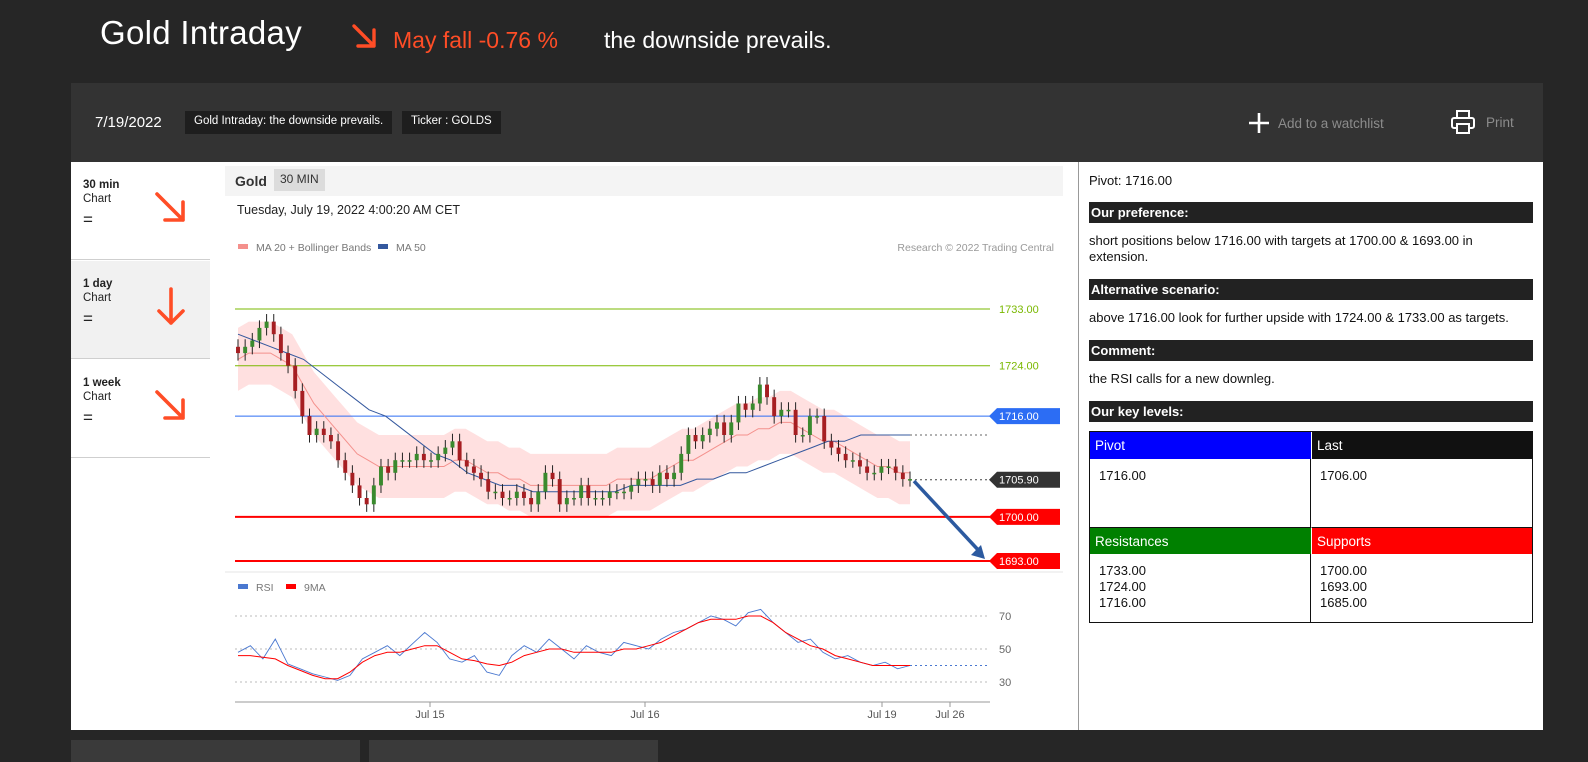 The image size is (1588, 762). Describe the element at coordinates (1331, 123) in the screenshot. I see `watchlist-label: Add to a watchlist` at that location.